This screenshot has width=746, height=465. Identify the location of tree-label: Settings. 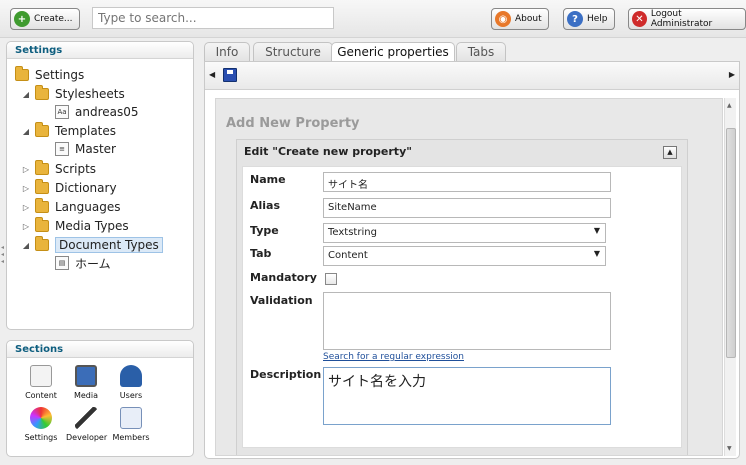
(60, 75).